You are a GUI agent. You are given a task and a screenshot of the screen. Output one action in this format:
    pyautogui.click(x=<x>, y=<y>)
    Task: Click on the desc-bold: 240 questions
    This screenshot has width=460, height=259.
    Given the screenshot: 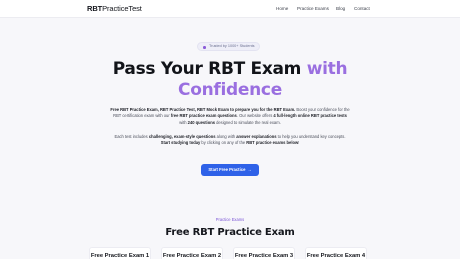 What is the action you would take?
    pyautogui.click(x=201, y=122)
    